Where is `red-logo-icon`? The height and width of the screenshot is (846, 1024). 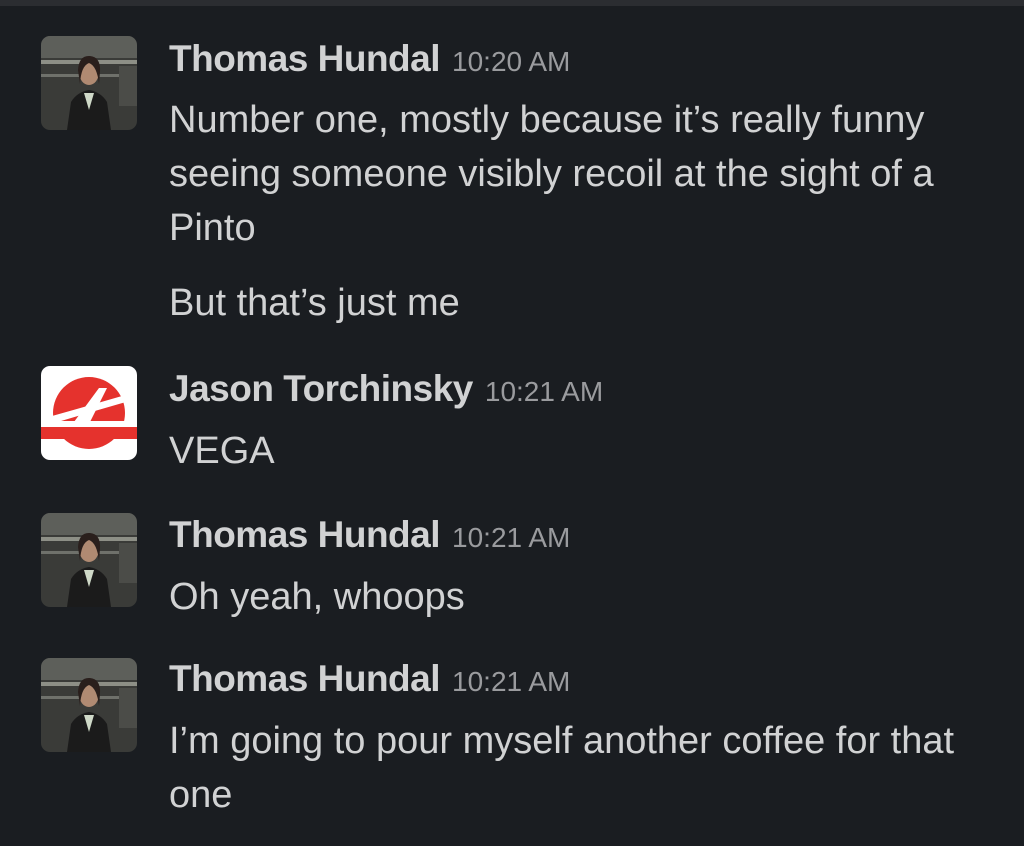 red-logo-icon is located at coordinates (89, 413).